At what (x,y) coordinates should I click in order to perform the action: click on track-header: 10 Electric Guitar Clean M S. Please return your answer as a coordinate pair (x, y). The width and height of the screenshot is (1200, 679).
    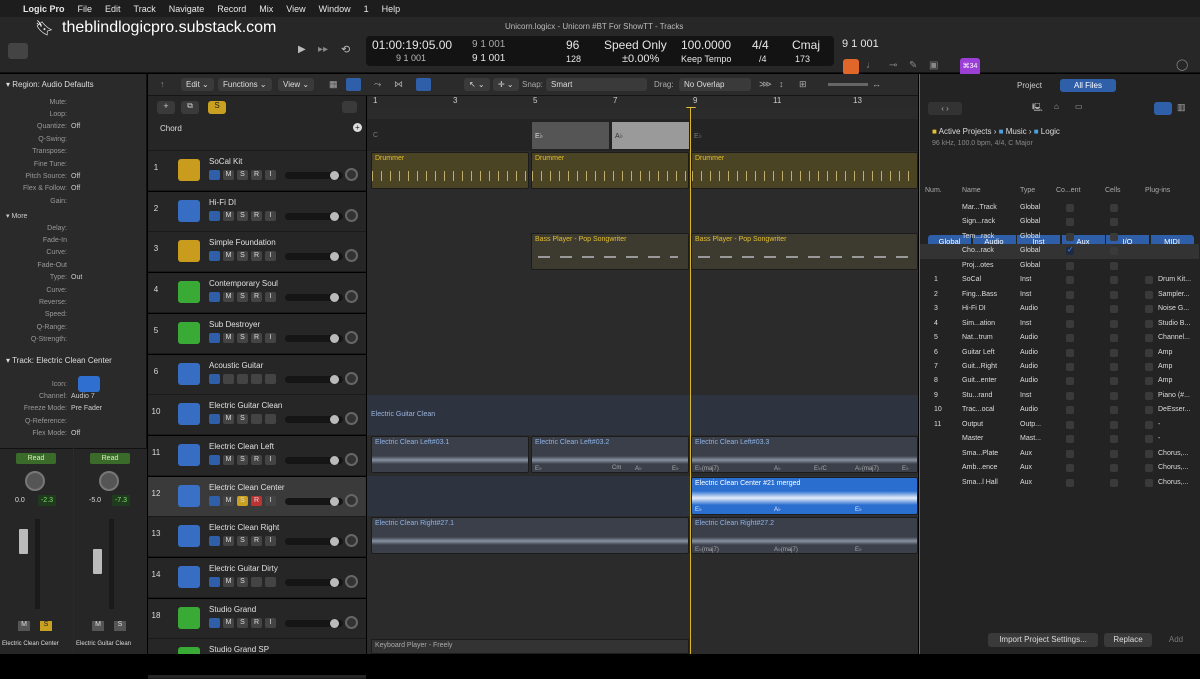
    Looking at the image, I should click on (257, 415).